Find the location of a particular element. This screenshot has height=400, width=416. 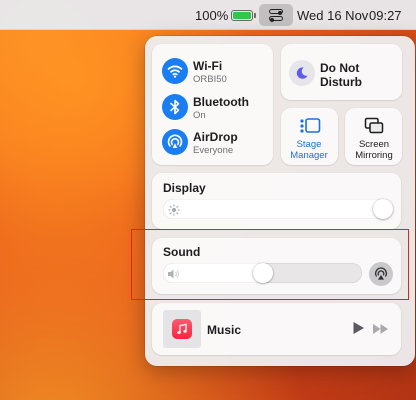

screen-mirroring-label: Screen Mirroring is located at coordinates (374, 150).